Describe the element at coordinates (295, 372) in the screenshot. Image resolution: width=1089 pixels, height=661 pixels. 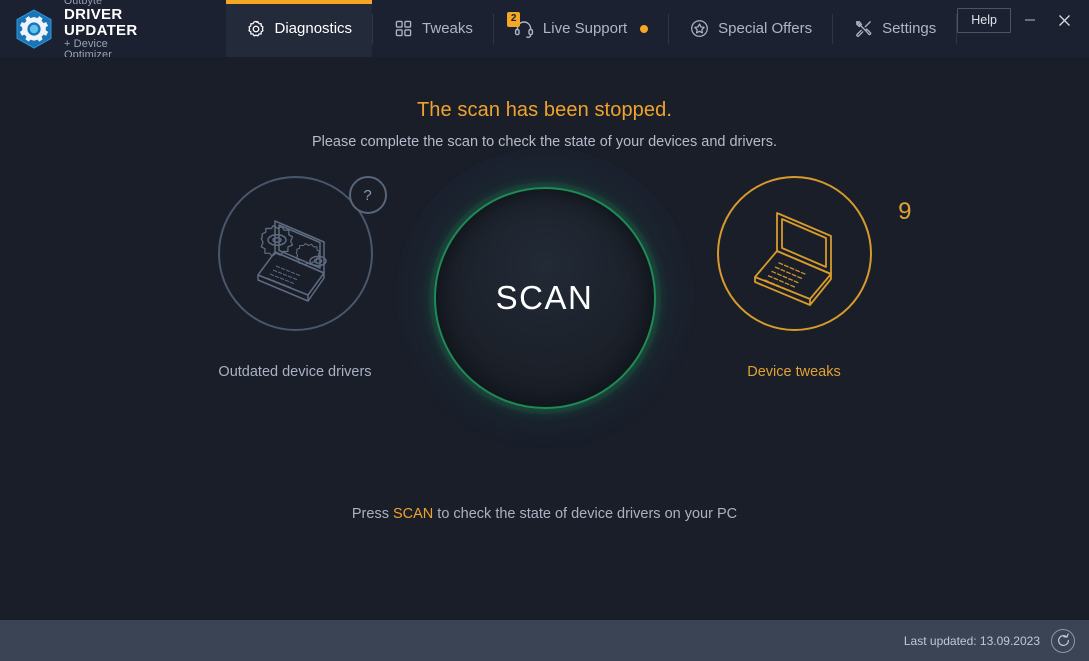
I see `outdated-drivers-label: Outdated device drivers` at that location.